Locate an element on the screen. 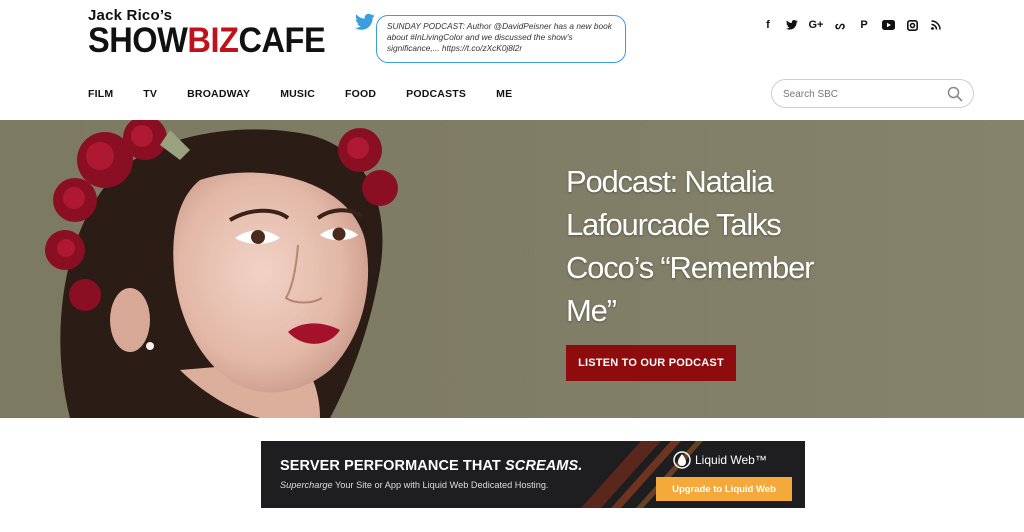 The height and width of the screenshot is (532, 1024). instagram-icon is located at coordinates (912, 25).